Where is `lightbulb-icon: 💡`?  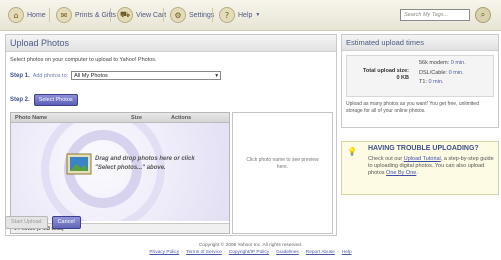
lightbulb-icon: 💡 is located at coordinates (352, 151).